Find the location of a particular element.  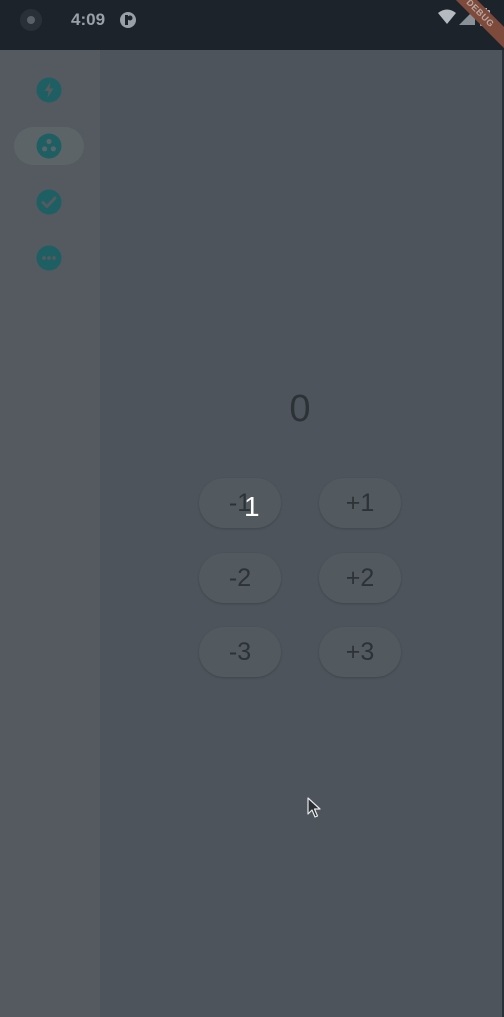

nav-item-check is located at coordinates (49, 202).